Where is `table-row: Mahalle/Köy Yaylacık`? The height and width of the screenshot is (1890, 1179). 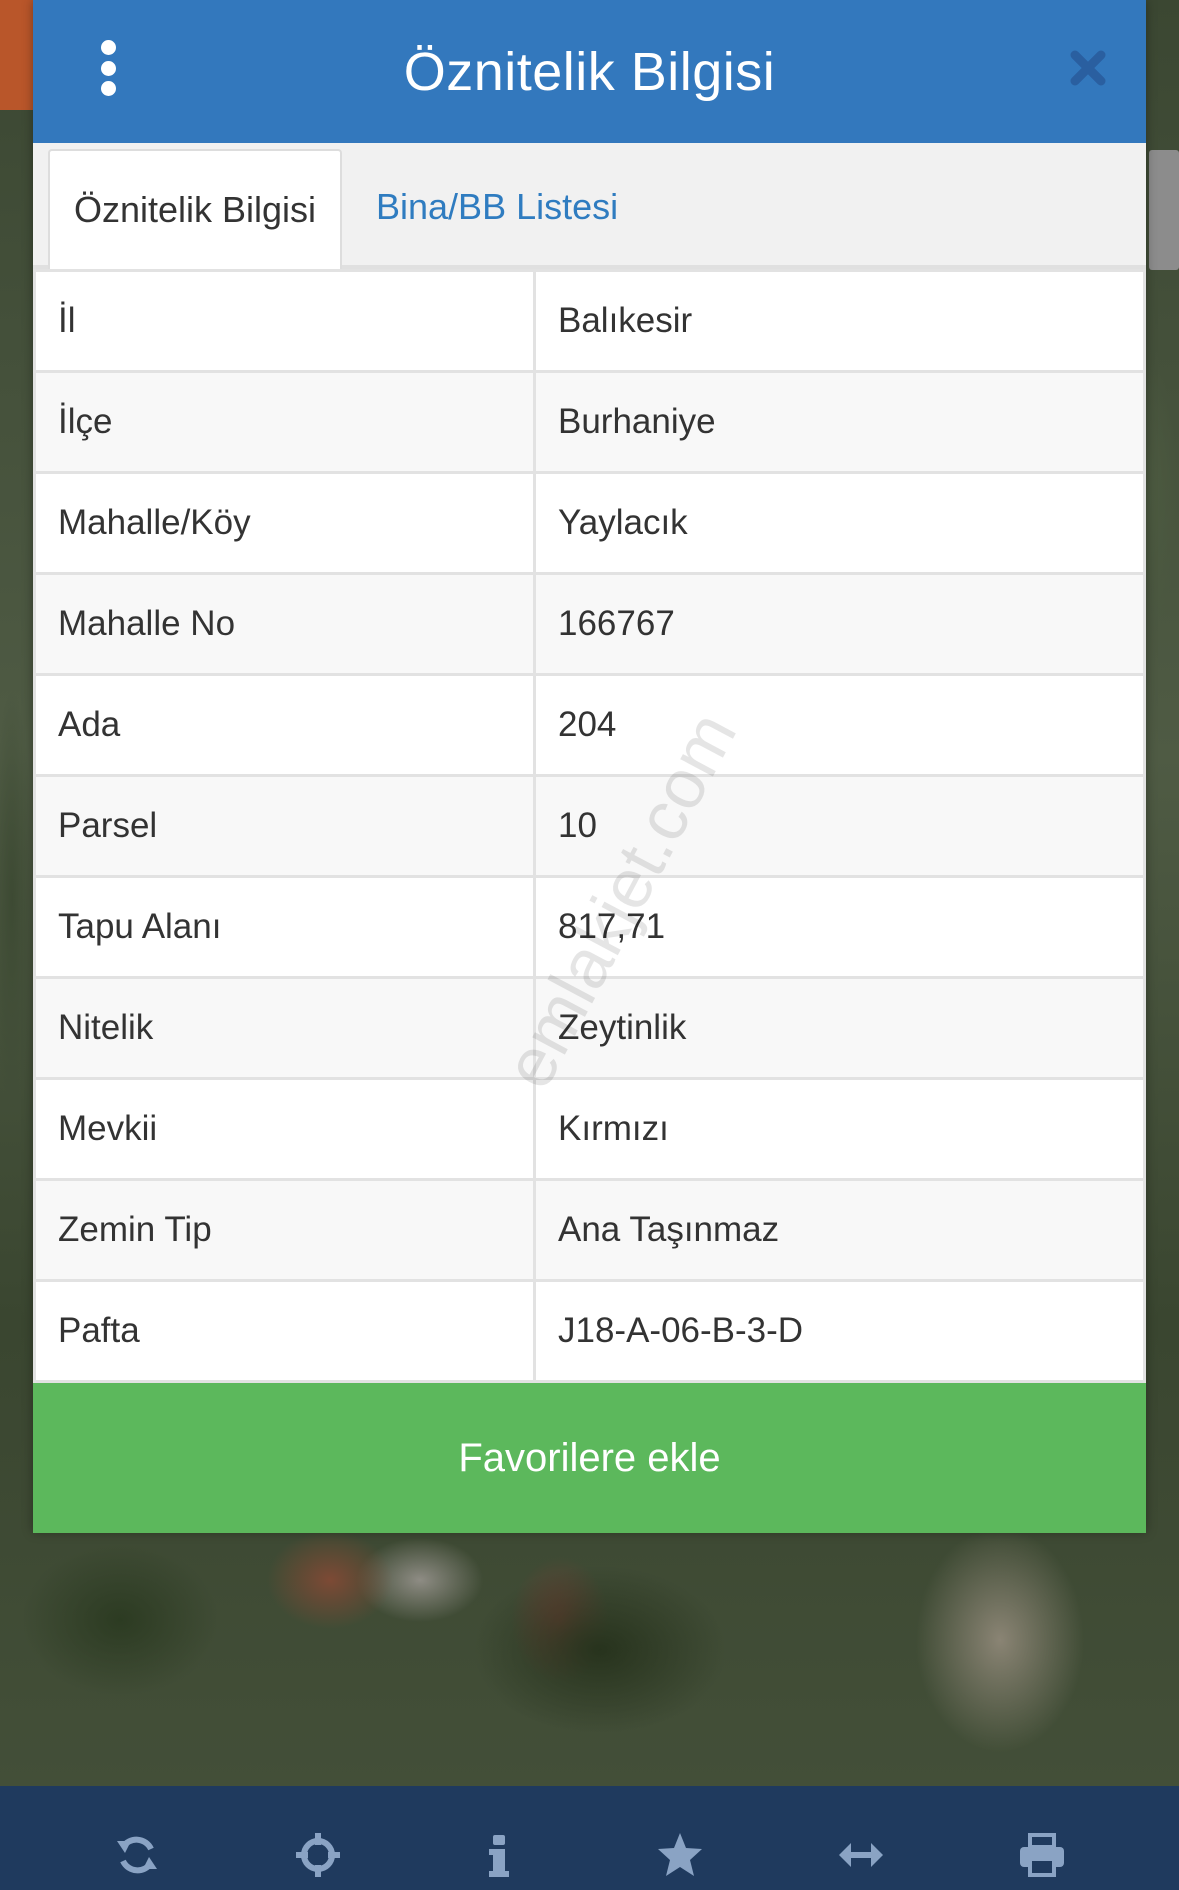 table-row: Mahalle/Köy Yaylacık is located at coordinates (589, 523).